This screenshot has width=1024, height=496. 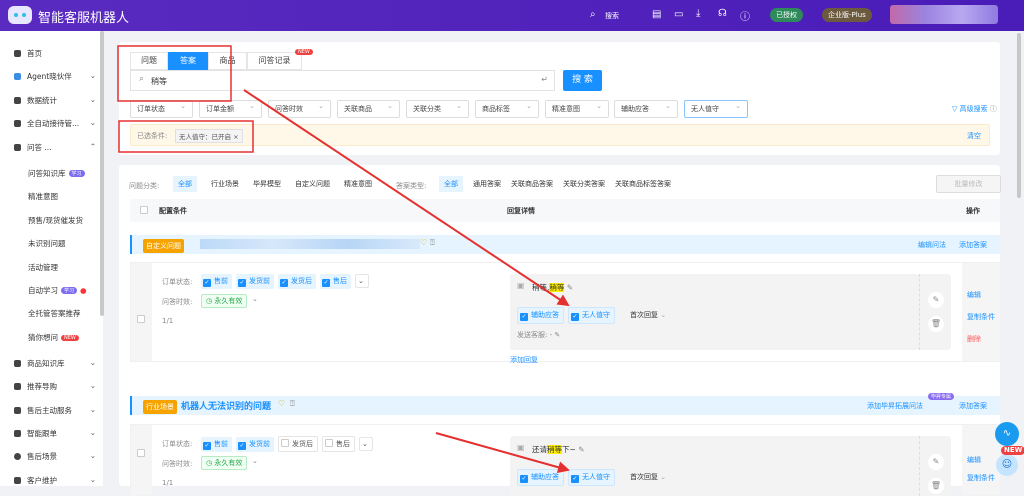 What do you see at coordinates (149, 61) in the screenshot?
I see `tab-question: 问题` at bounding box center [149, 61].